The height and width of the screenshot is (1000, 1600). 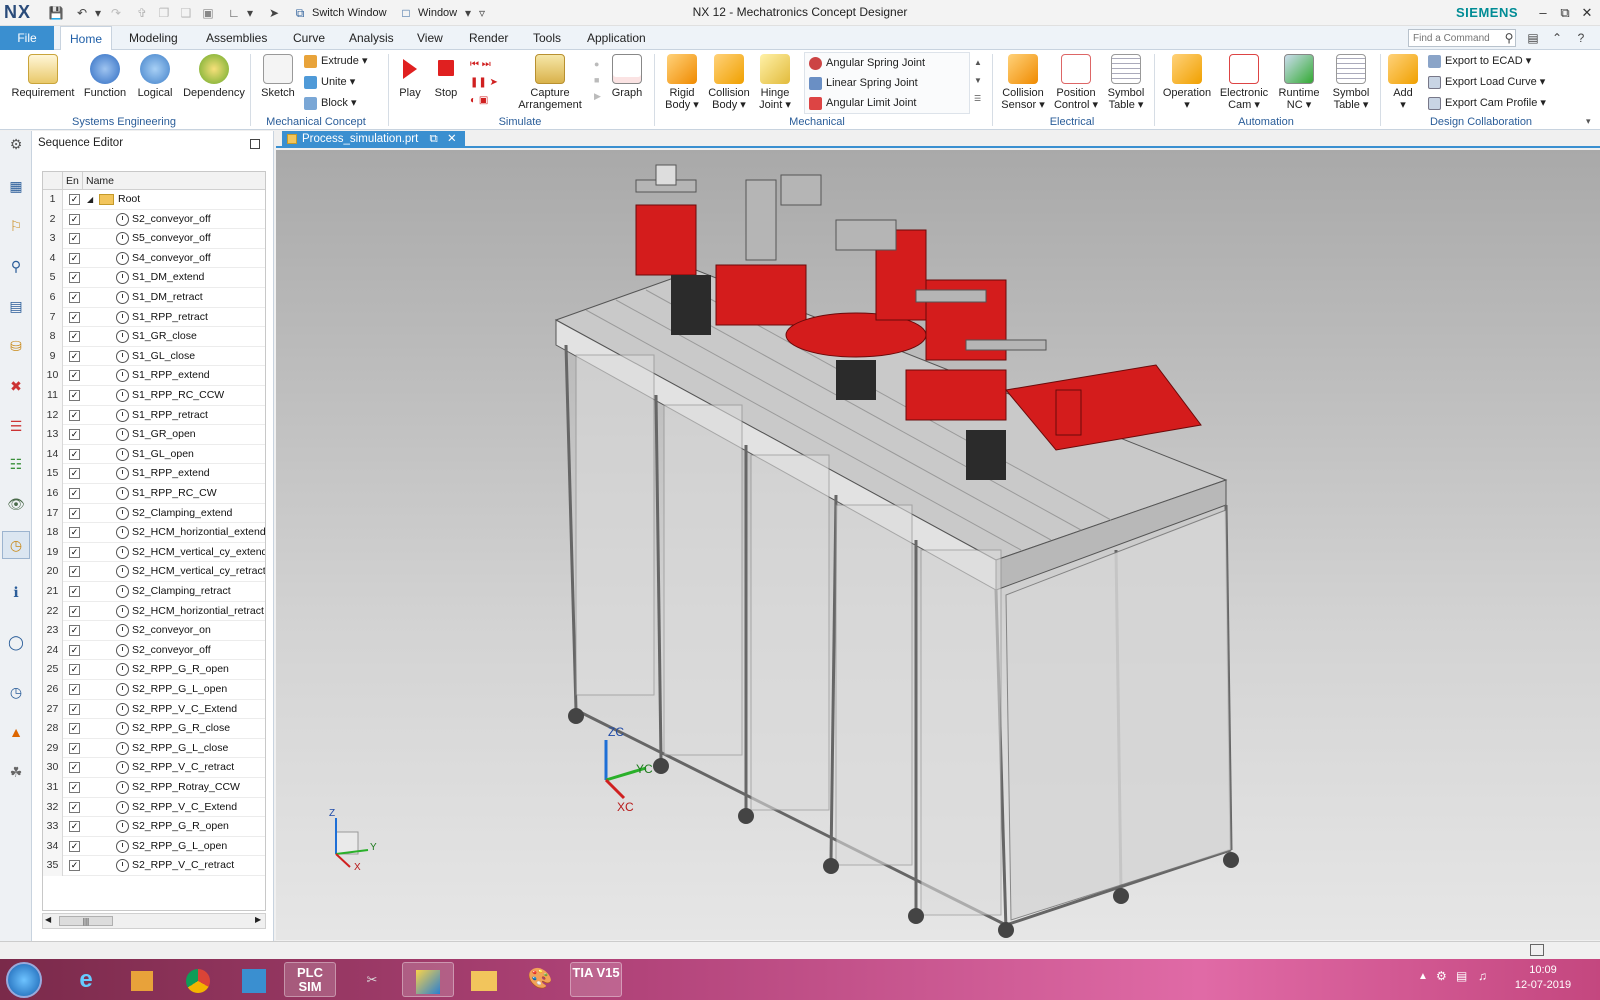 I want to click on roles-icon: ▲, so click(x=16, y=732).